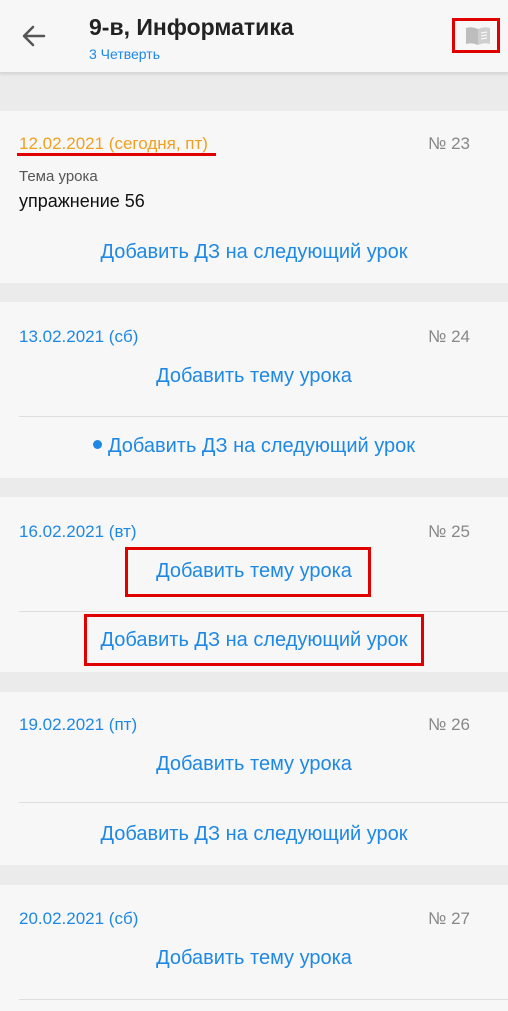  Describe the element at coordinates (449, 724) in the screenshot. I see `lesson-number: № 26` at that location.